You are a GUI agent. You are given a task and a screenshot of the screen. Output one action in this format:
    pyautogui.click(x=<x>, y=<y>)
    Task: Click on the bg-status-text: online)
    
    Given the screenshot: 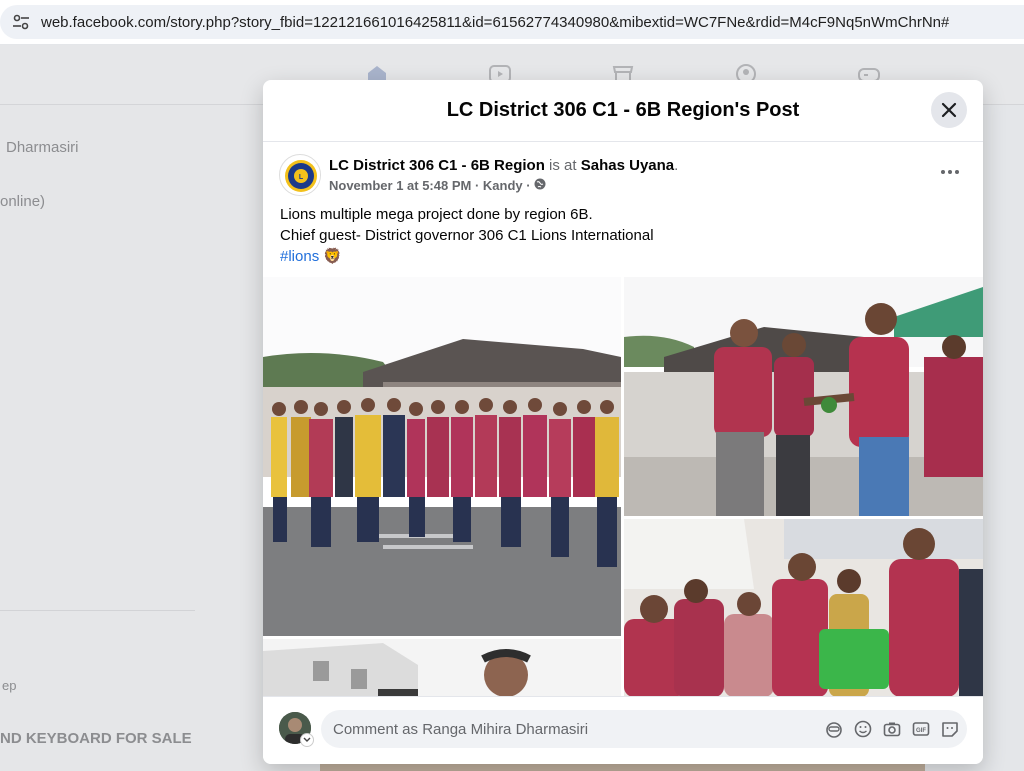 What is the action you would take?
    pyautogui.click(x=23, y=201)
    